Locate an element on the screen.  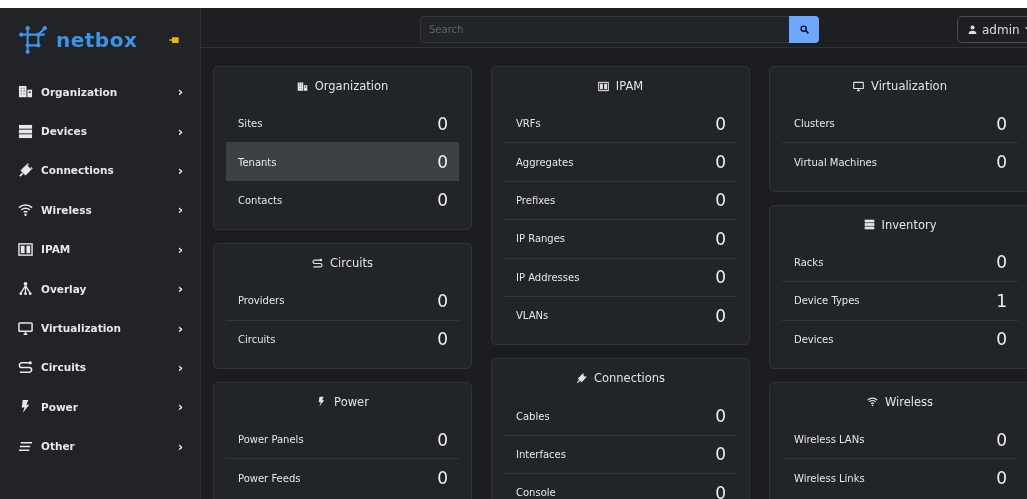
object-count-row: Cables 0 is located at coordinates (620, 416).